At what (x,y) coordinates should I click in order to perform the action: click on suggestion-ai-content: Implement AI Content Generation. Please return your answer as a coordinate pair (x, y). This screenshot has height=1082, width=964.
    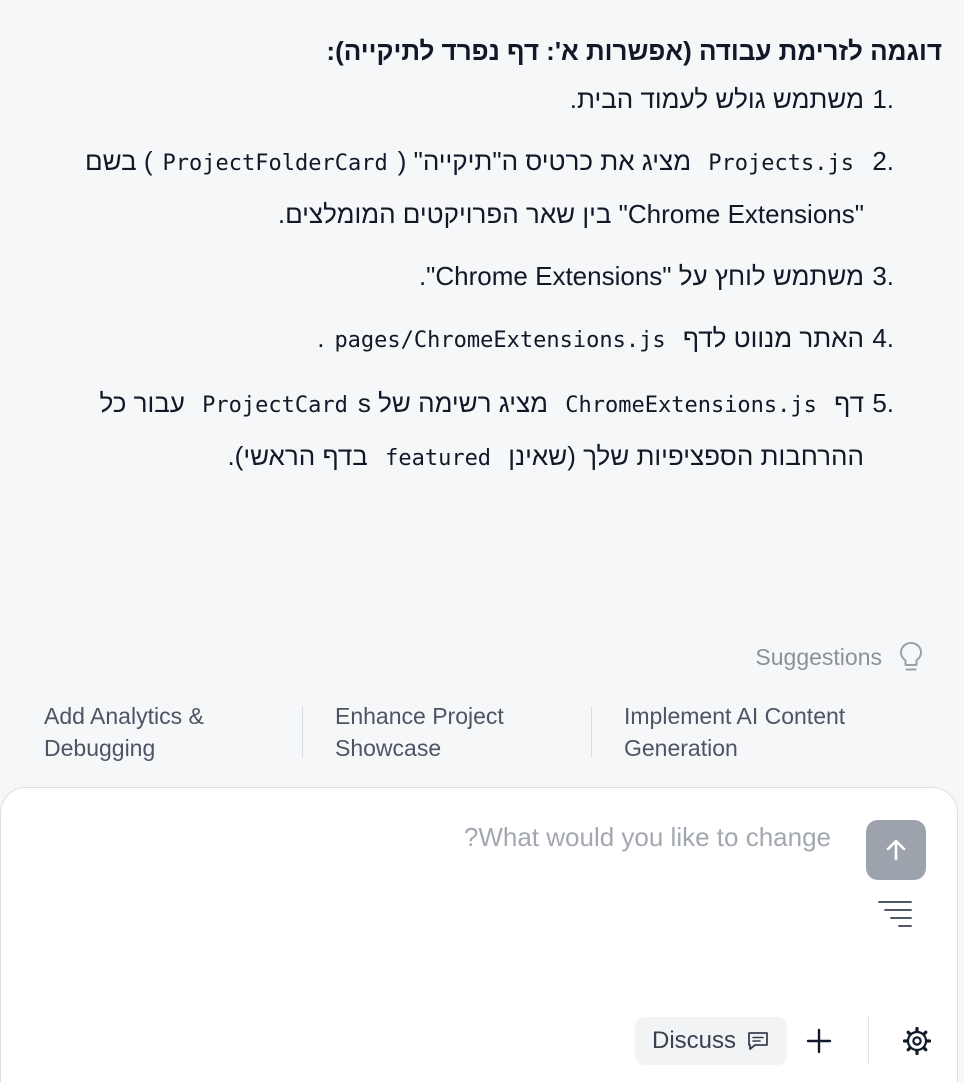
    Looking at the image, I should click on (738, 732).